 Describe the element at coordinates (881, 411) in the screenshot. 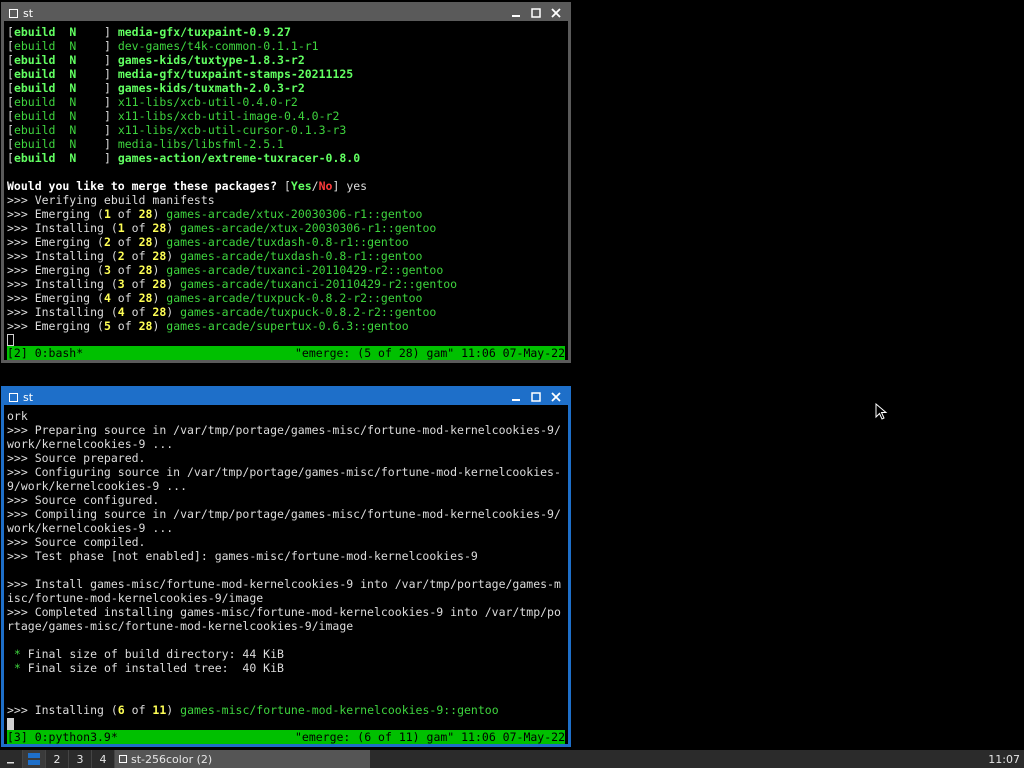

I see `mouse-pointer-icon` at that location.